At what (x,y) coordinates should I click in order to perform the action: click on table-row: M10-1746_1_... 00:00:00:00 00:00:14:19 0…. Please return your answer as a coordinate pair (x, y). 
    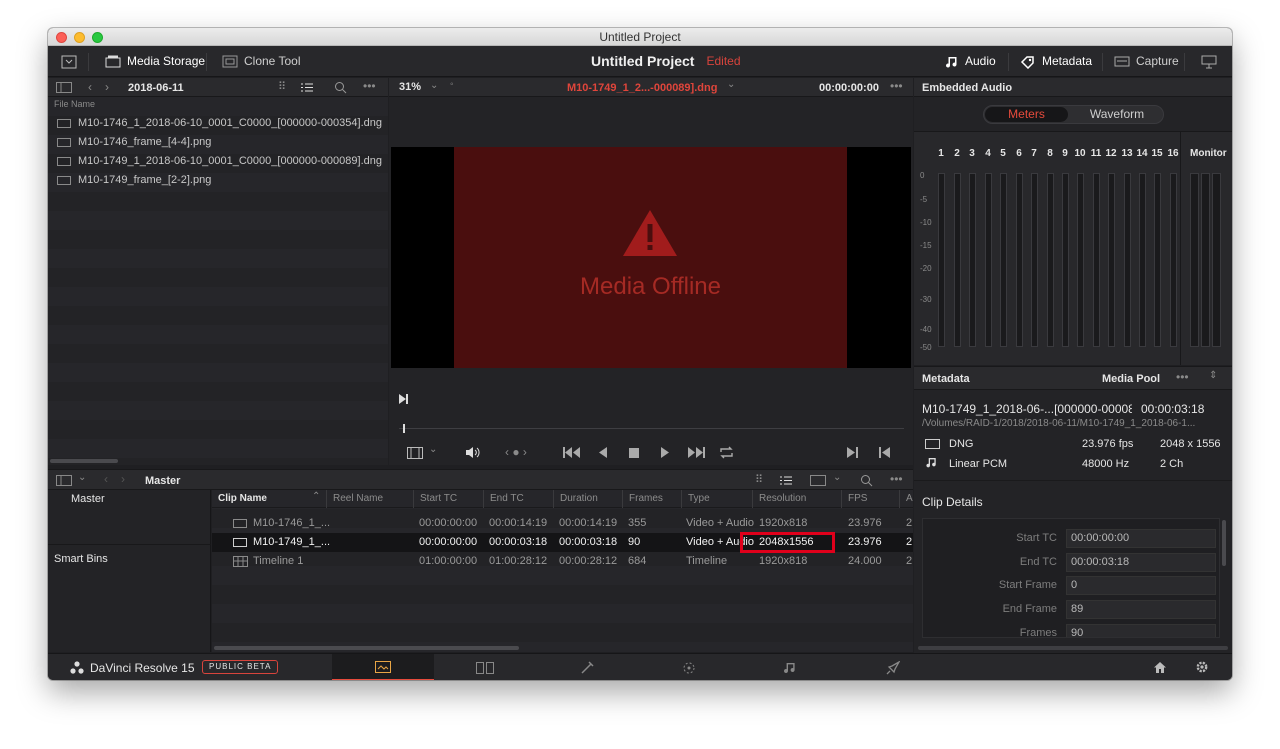
    Looking at the image, I should click on (562, 523).